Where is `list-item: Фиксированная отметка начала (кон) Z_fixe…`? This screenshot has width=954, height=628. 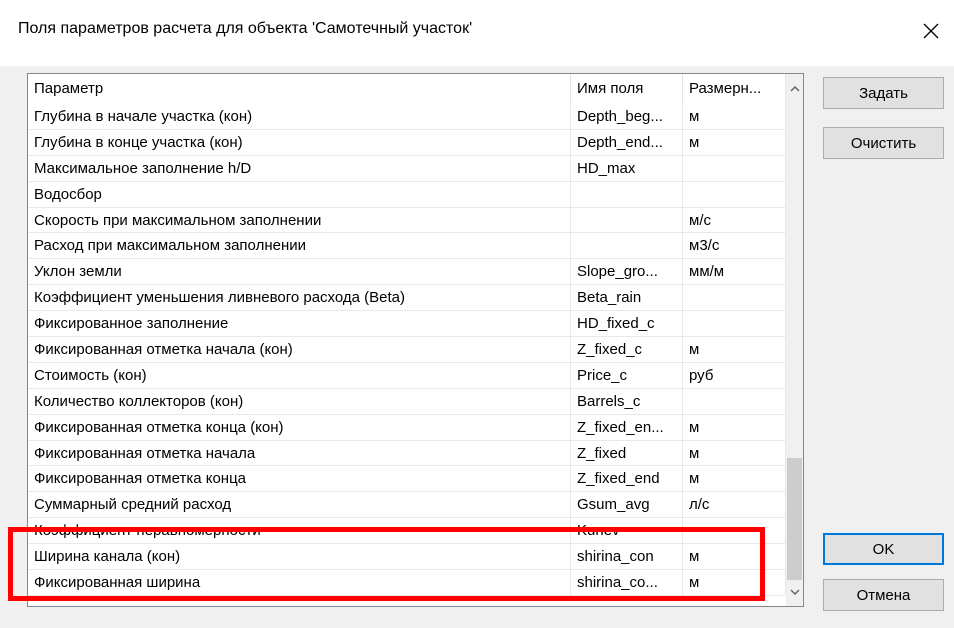
list-item: Фиксированная отметка начала (кон) Z_fixe… is located at coordinates (407, 350).